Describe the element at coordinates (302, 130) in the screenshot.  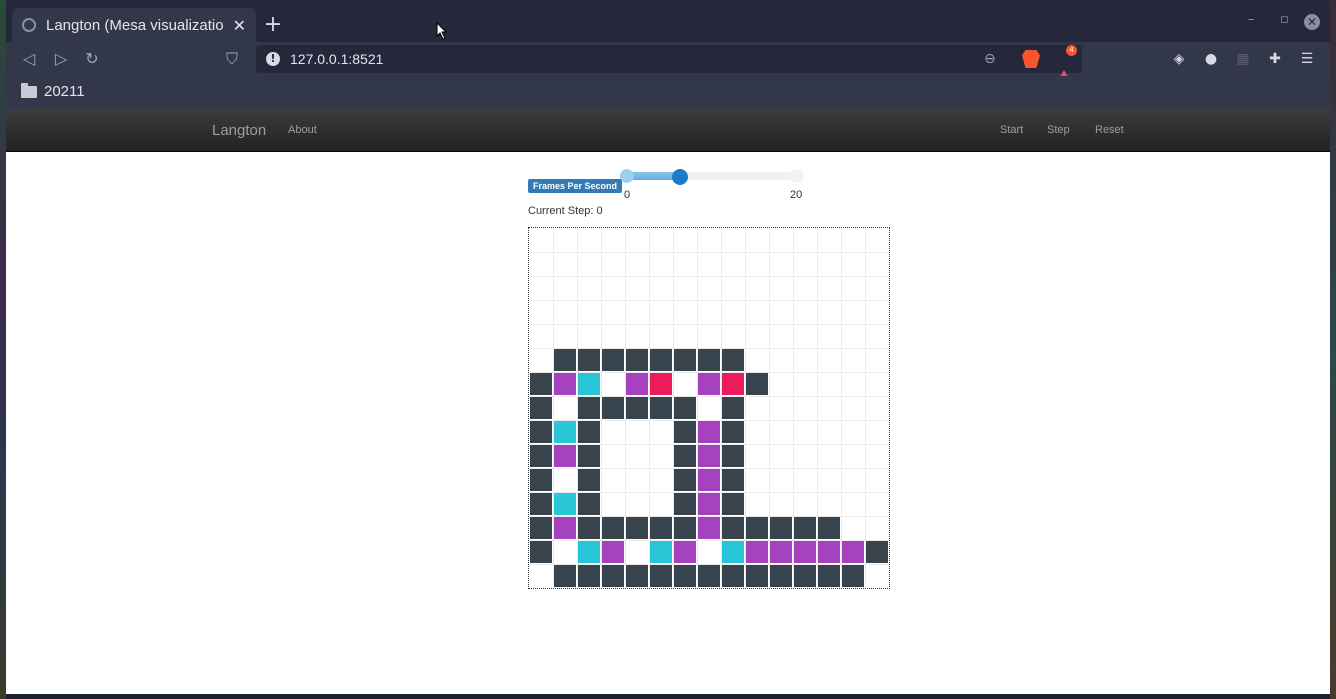
I see `about-link: About` at that location.